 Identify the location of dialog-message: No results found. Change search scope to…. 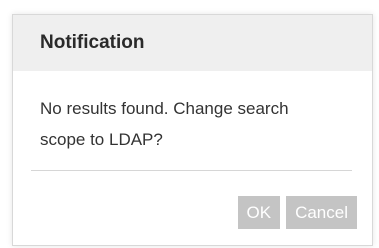
(164, 124).